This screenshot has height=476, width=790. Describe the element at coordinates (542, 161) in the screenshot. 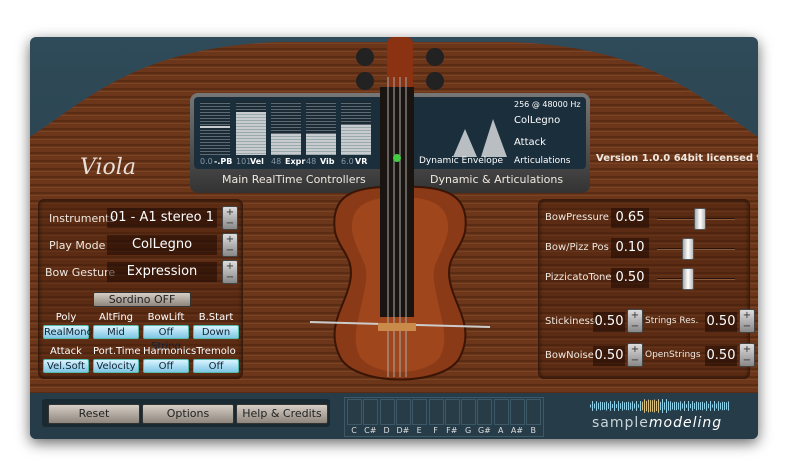

I see `articulations-label: Articulations` at that location.